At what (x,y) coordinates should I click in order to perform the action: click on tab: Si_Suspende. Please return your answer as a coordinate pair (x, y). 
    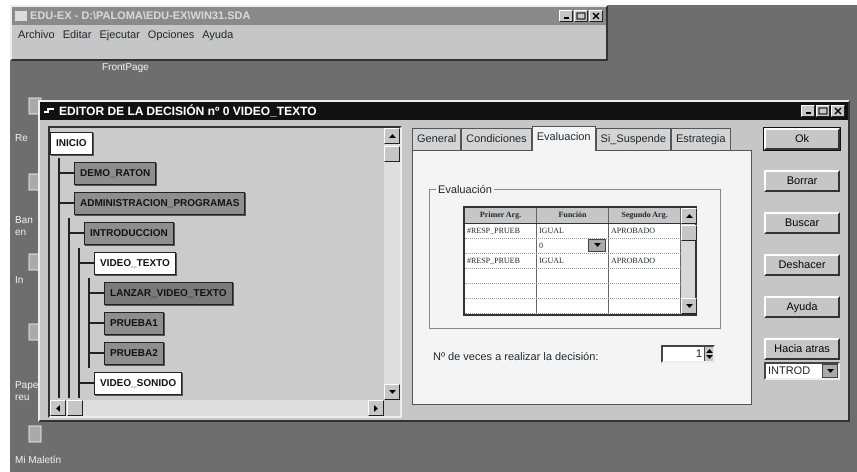
    Looking at the image, I should click on (633, 139).